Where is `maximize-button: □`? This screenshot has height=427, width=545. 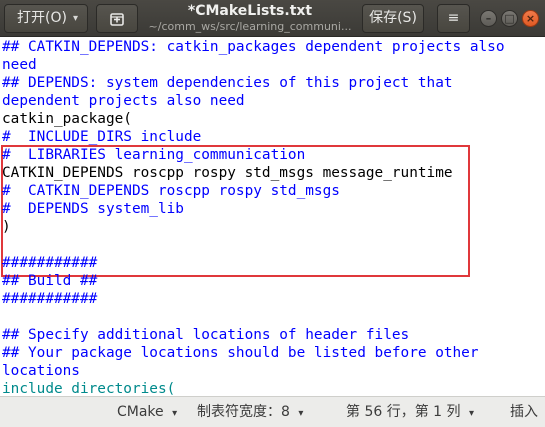
maximize-button: □ is located at coordinates (509, 18).